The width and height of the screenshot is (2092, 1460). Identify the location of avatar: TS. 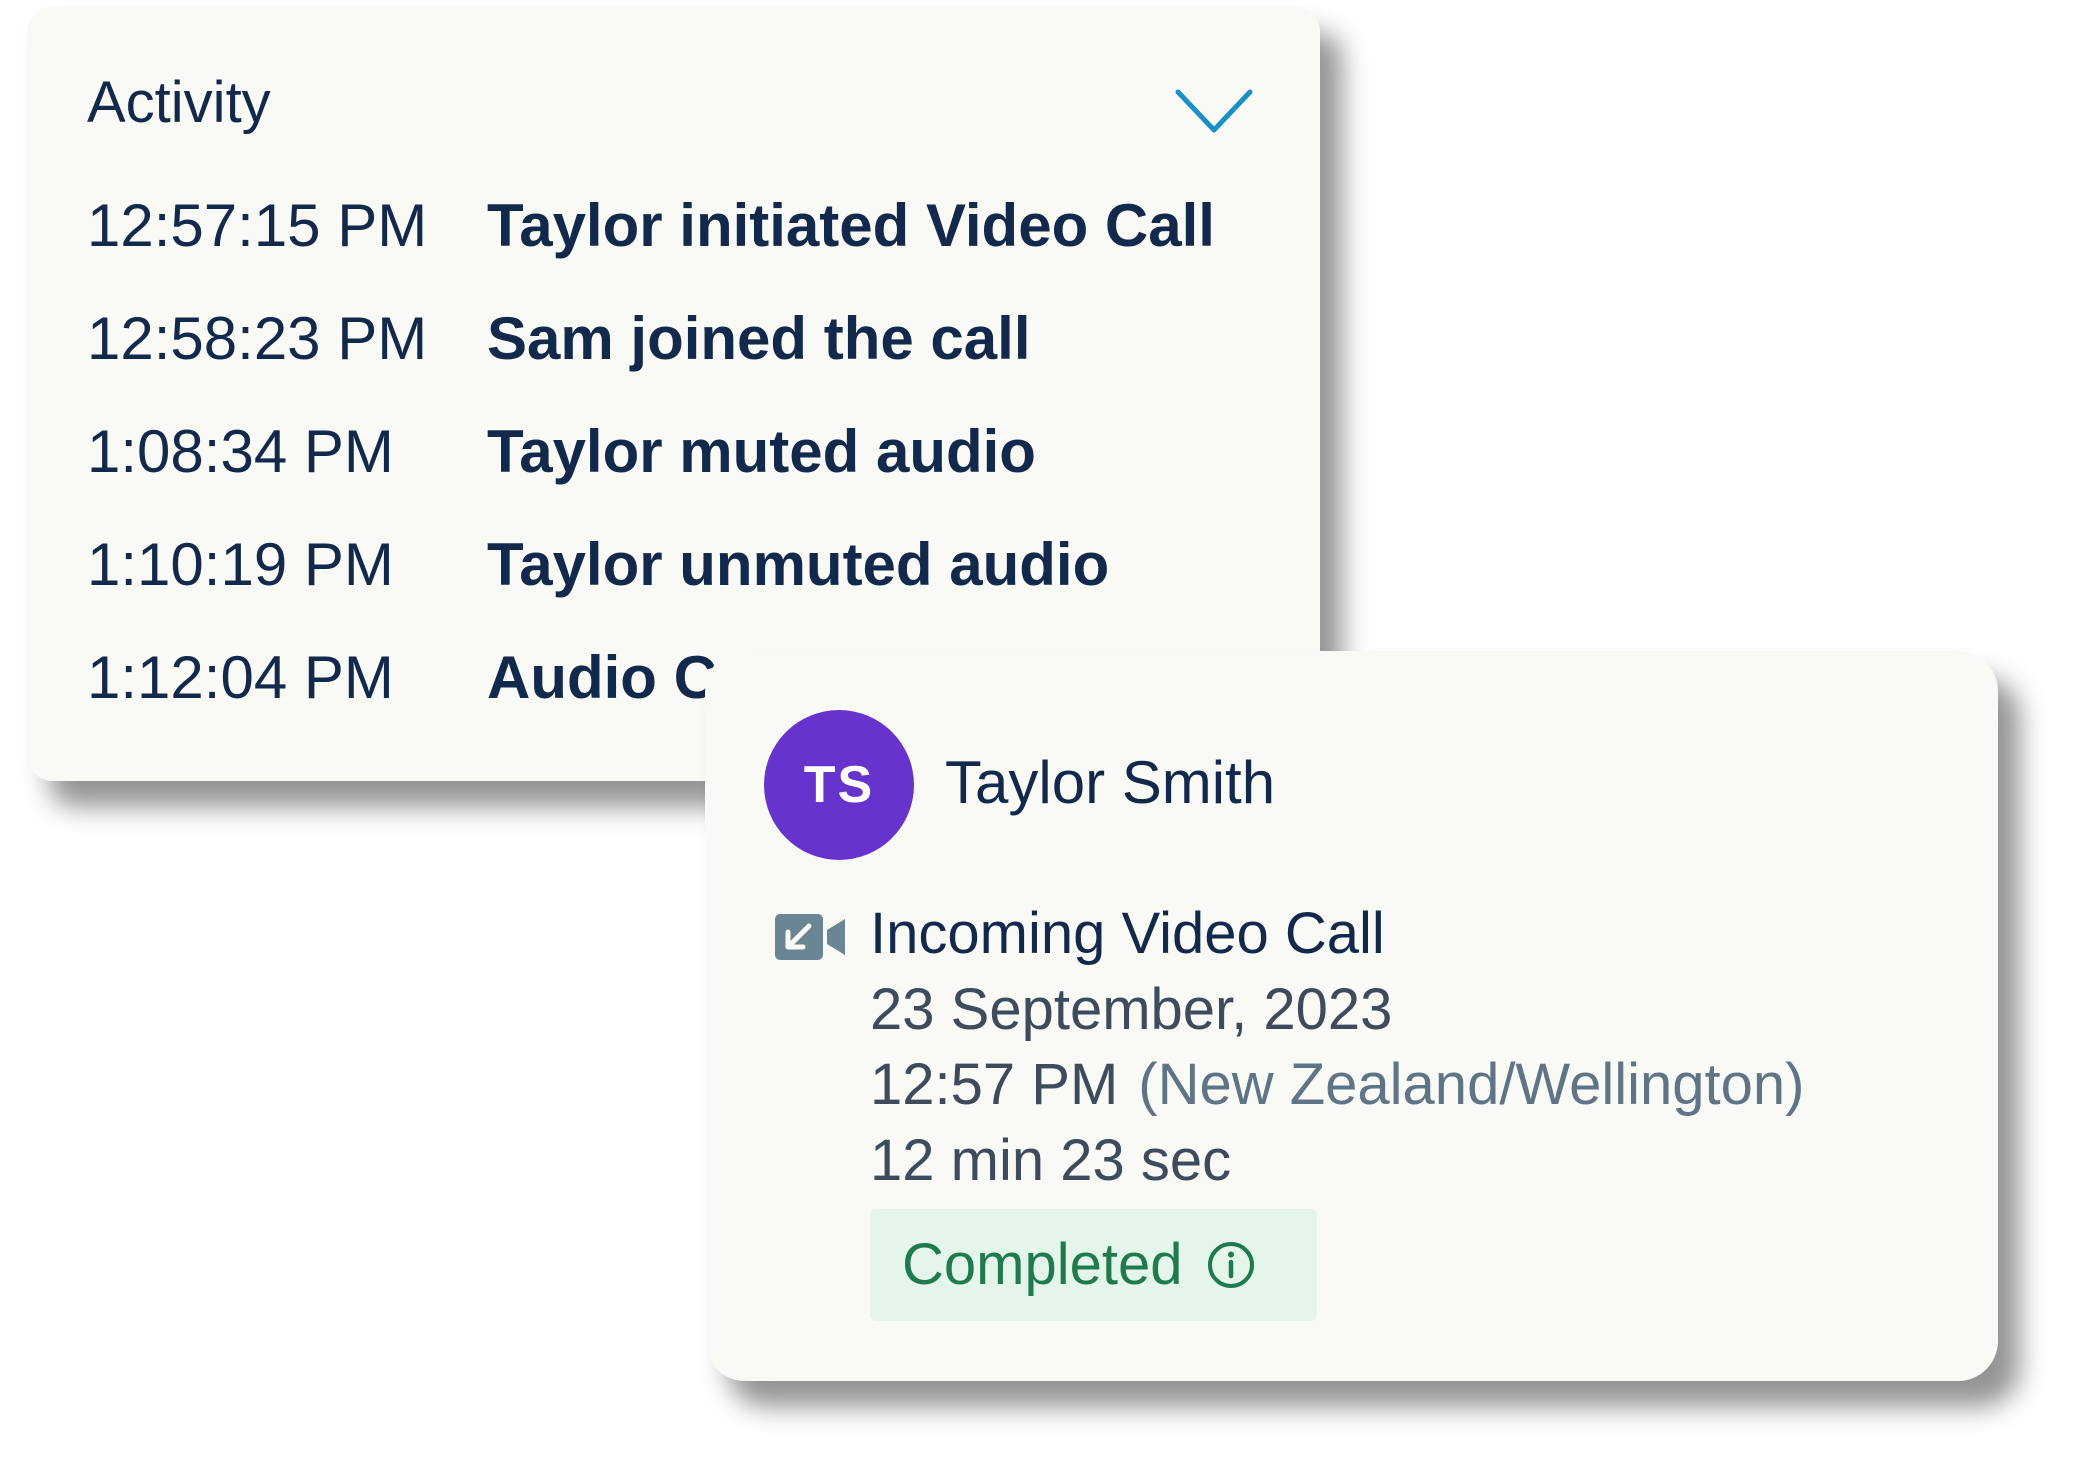
(839, 785).